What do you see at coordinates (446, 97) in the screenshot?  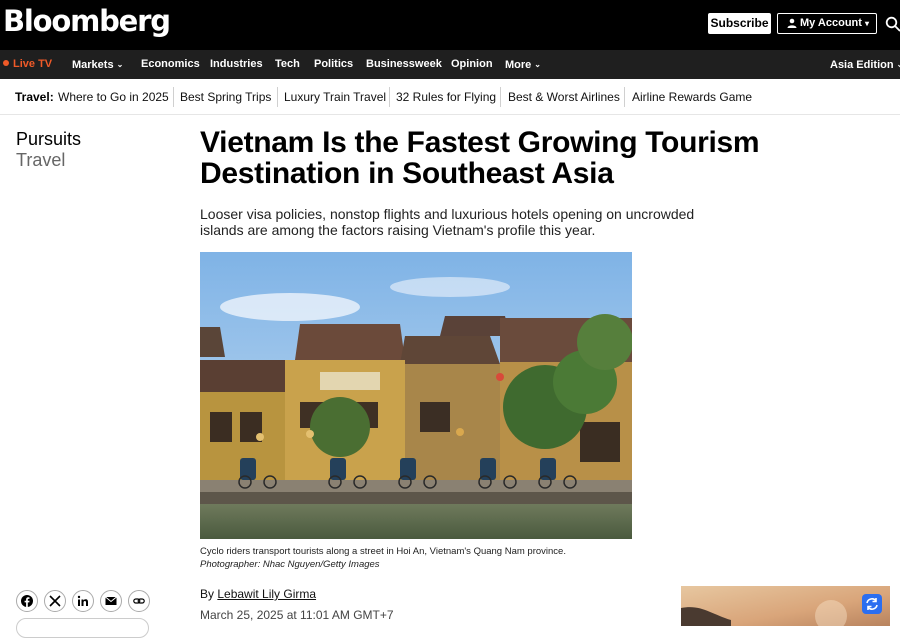 I see `travel-link: 32 Rules for Flying` at bounding box center [446, 97].